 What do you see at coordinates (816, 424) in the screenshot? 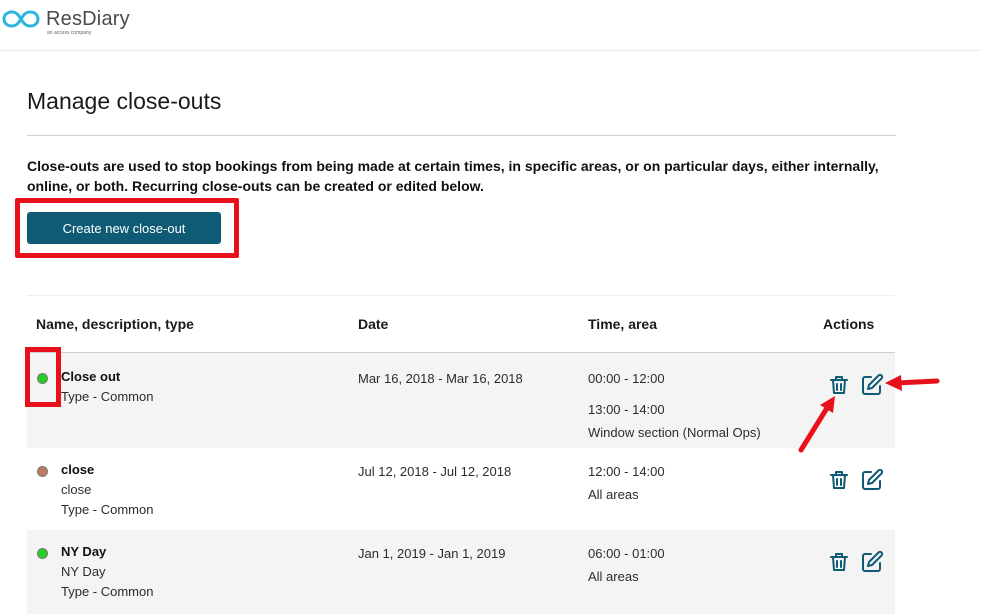
I see `annotation-arrow-delete` at bounding box center [816, 424].